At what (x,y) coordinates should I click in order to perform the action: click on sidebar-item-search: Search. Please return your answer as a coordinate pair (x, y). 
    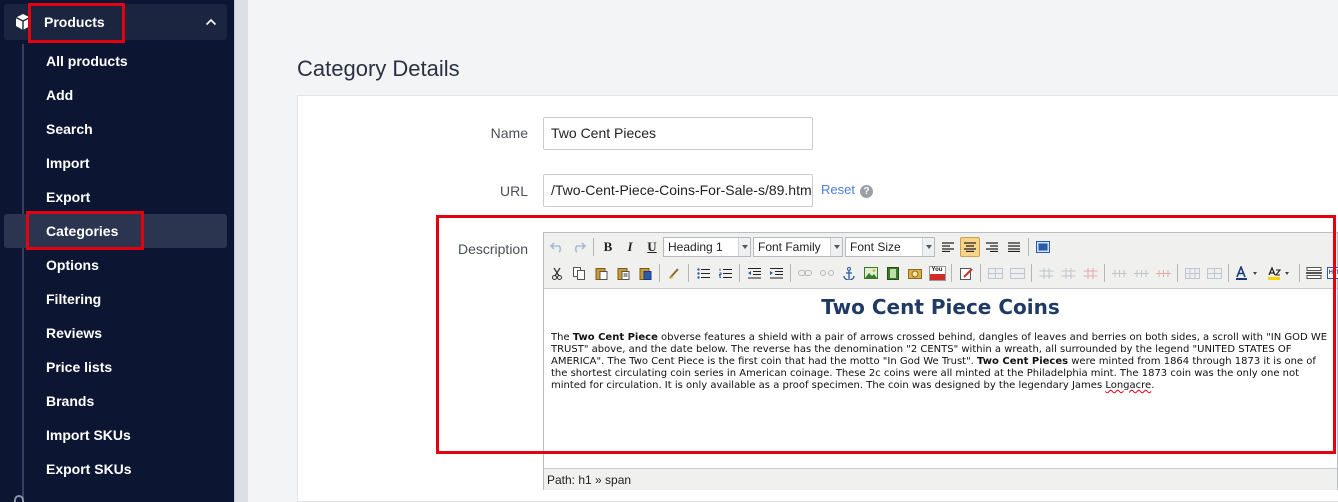
    Looking at the image, I should click on (63, 129).